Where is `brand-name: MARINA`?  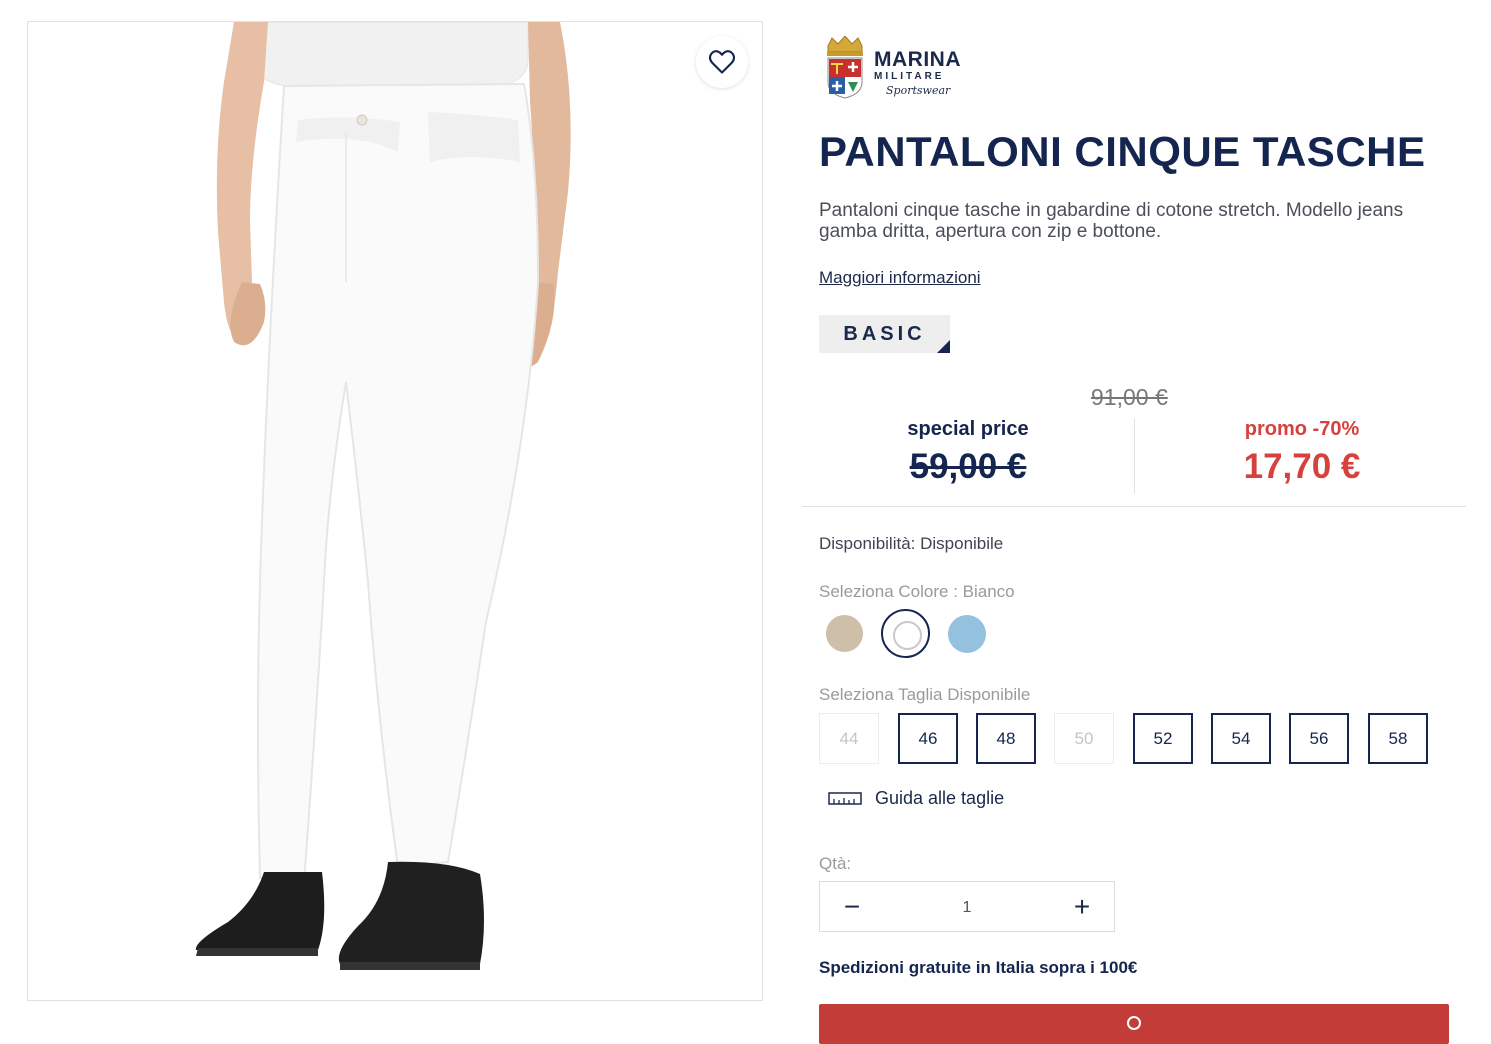
brand-name: MARINA is located at coordinates (917, 59).